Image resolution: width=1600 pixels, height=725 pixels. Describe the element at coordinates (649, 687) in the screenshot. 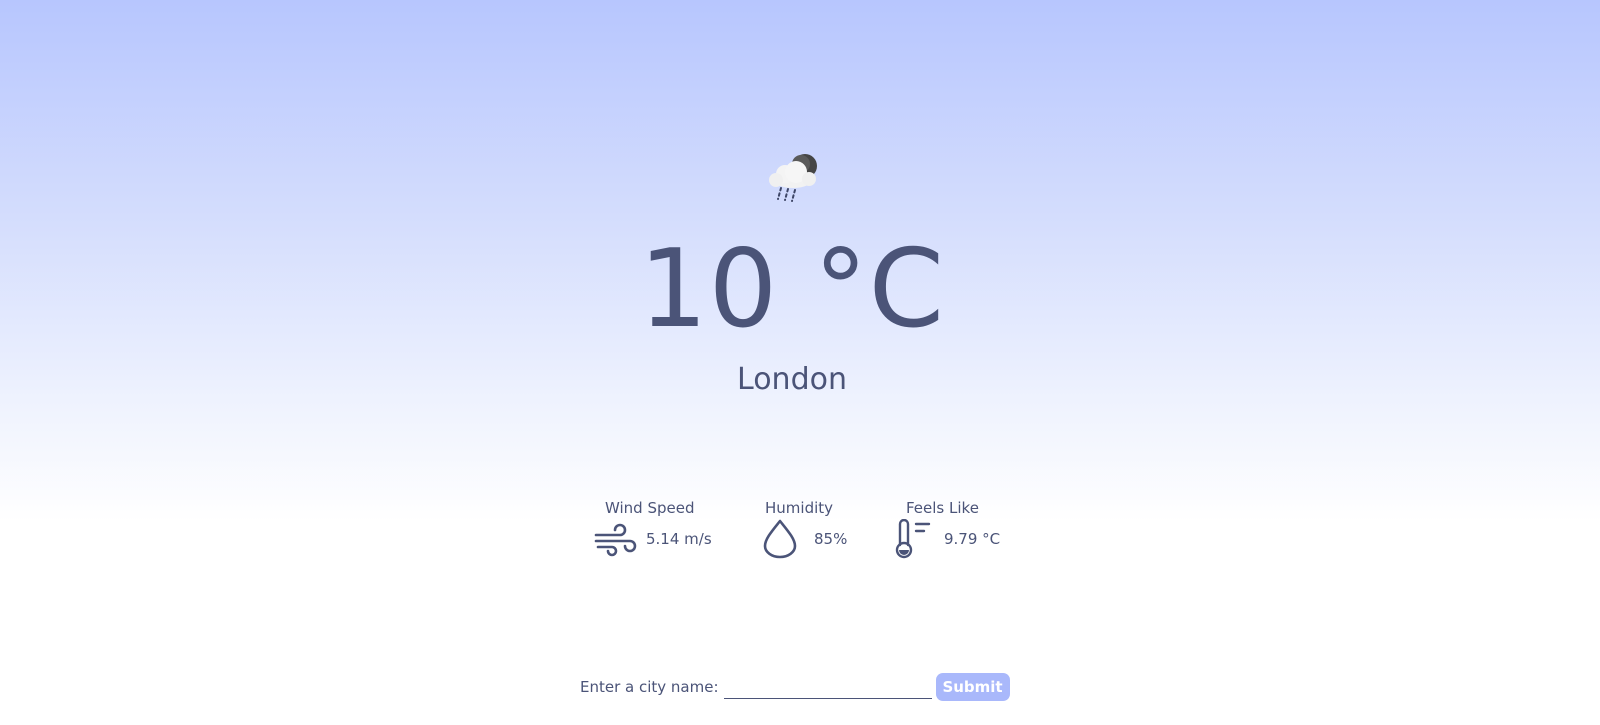

I see `city-input-label: Enter a city name:` at that location.